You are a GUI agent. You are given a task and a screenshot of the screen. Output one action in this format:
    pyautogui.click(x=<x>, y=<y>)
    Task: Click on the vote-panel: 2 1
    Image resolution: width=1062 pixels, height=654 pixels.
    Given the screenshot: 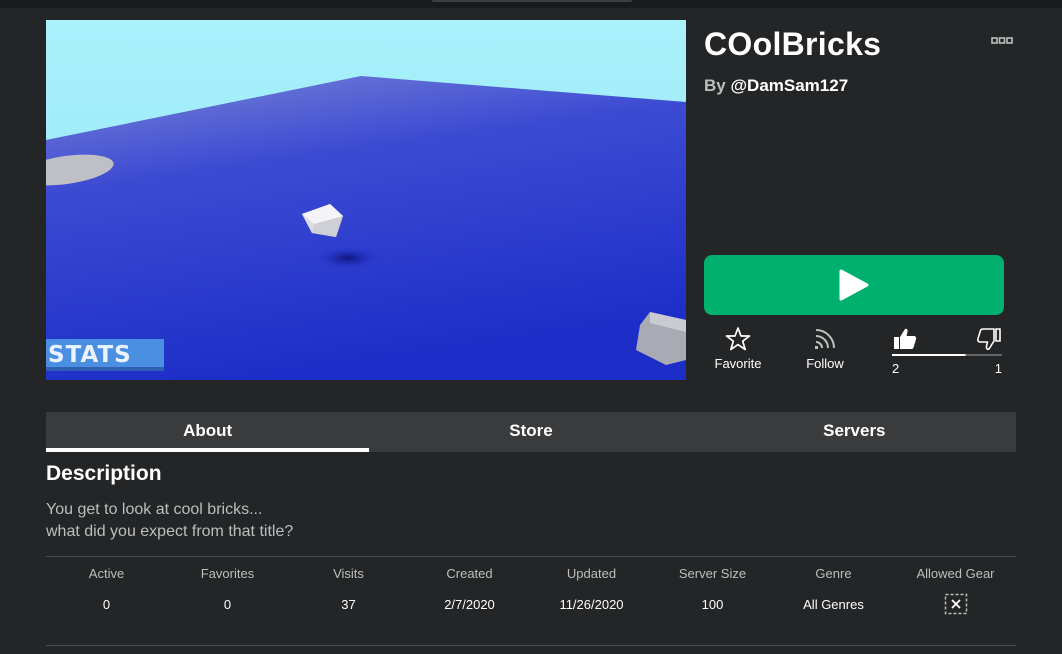 What is the action you would take?
    pyautogui.click(x=946, y=351)
    